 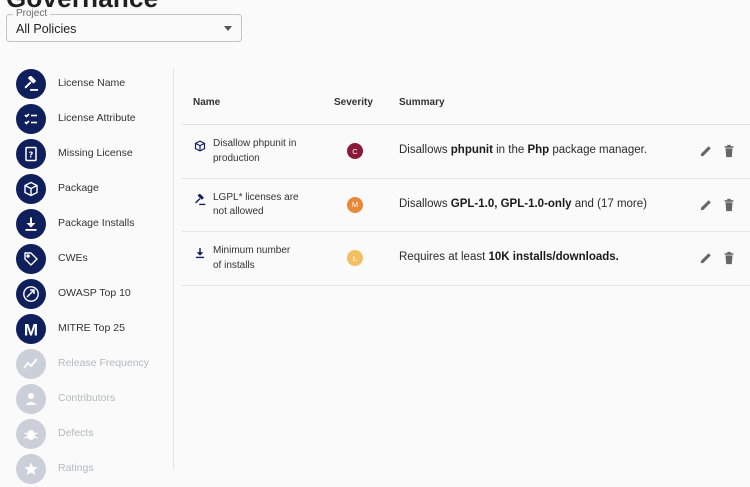 What do you see at coordinates (422, 102) in the screenshot?
I see `column-header-summary: Summary` at bounding box center [422, 102].